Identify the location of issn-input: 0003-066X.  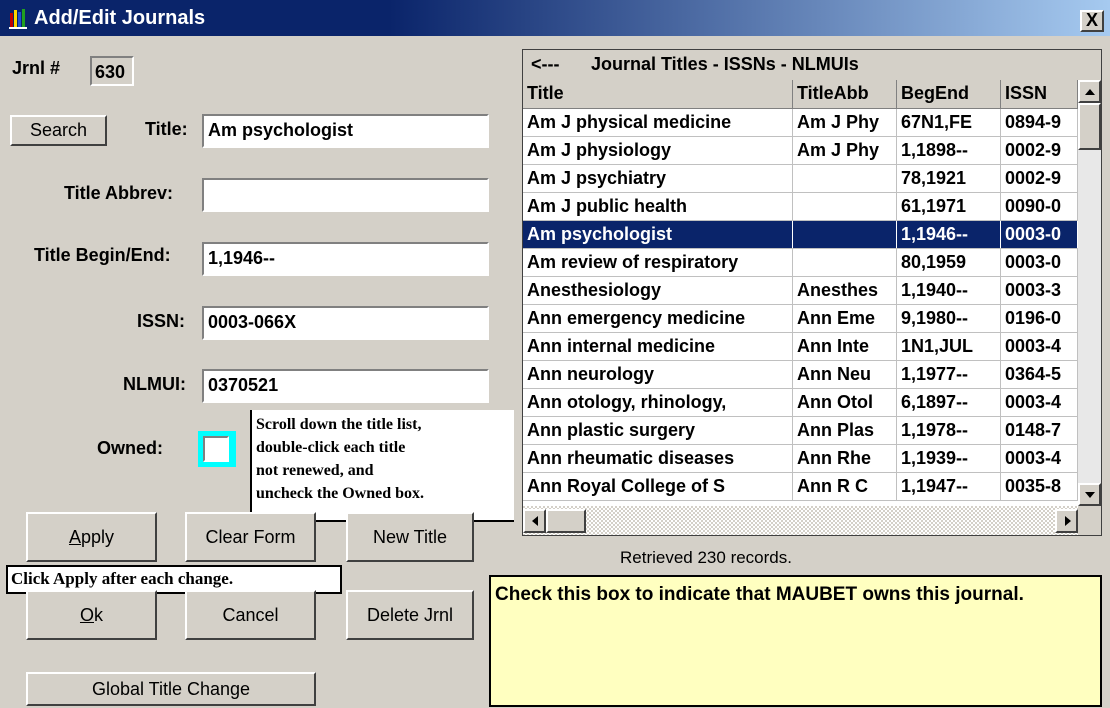
(345, 323).